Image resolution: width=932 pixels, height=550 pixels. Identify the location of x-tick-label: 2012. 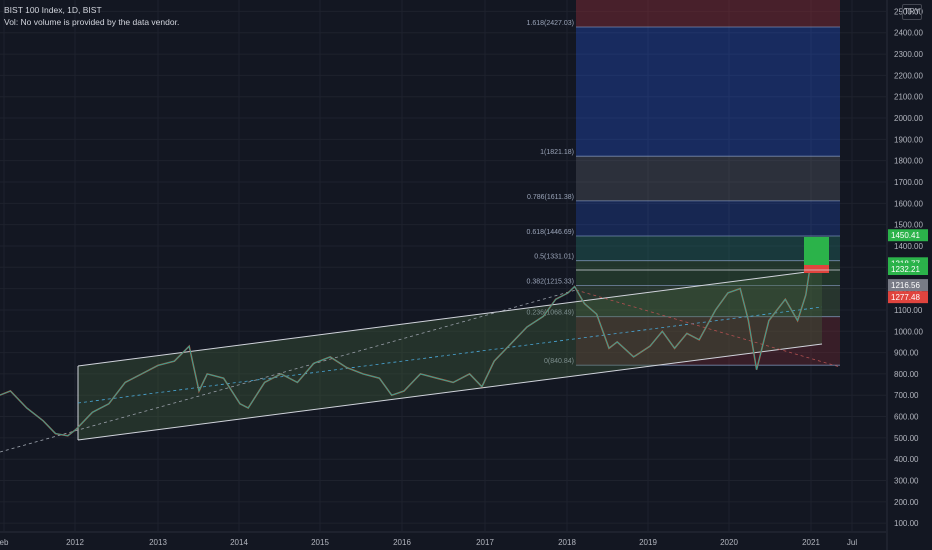
(75, 542).